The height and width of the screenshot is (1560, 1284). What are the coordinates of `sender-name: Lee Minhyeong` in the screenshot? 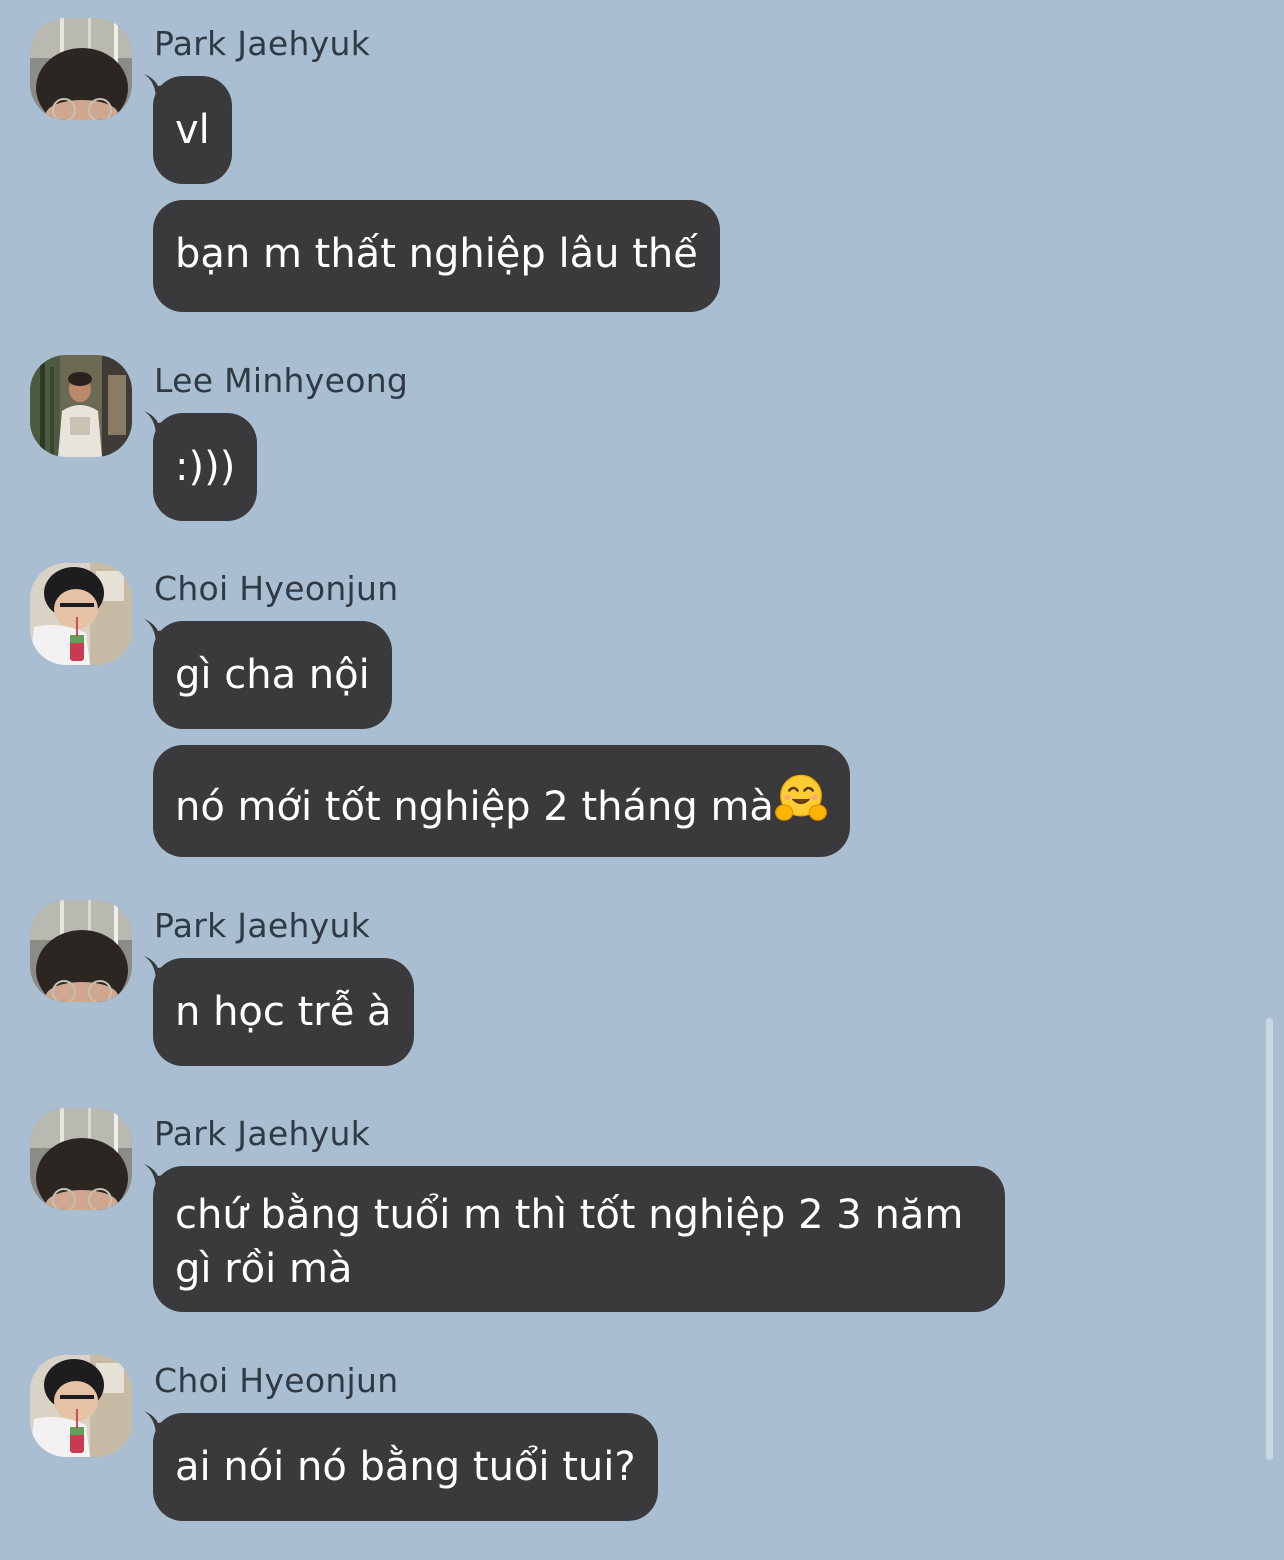 It's located at (281, 380).